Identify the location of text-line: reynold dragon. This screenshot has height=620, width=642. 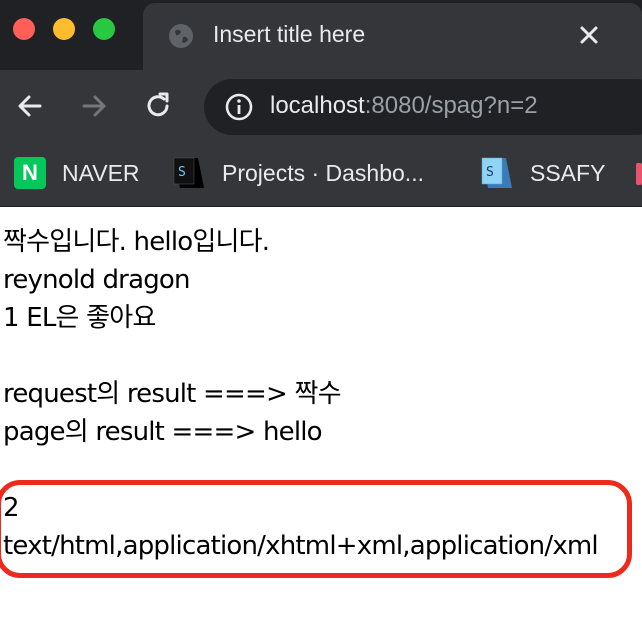
(97, 280).